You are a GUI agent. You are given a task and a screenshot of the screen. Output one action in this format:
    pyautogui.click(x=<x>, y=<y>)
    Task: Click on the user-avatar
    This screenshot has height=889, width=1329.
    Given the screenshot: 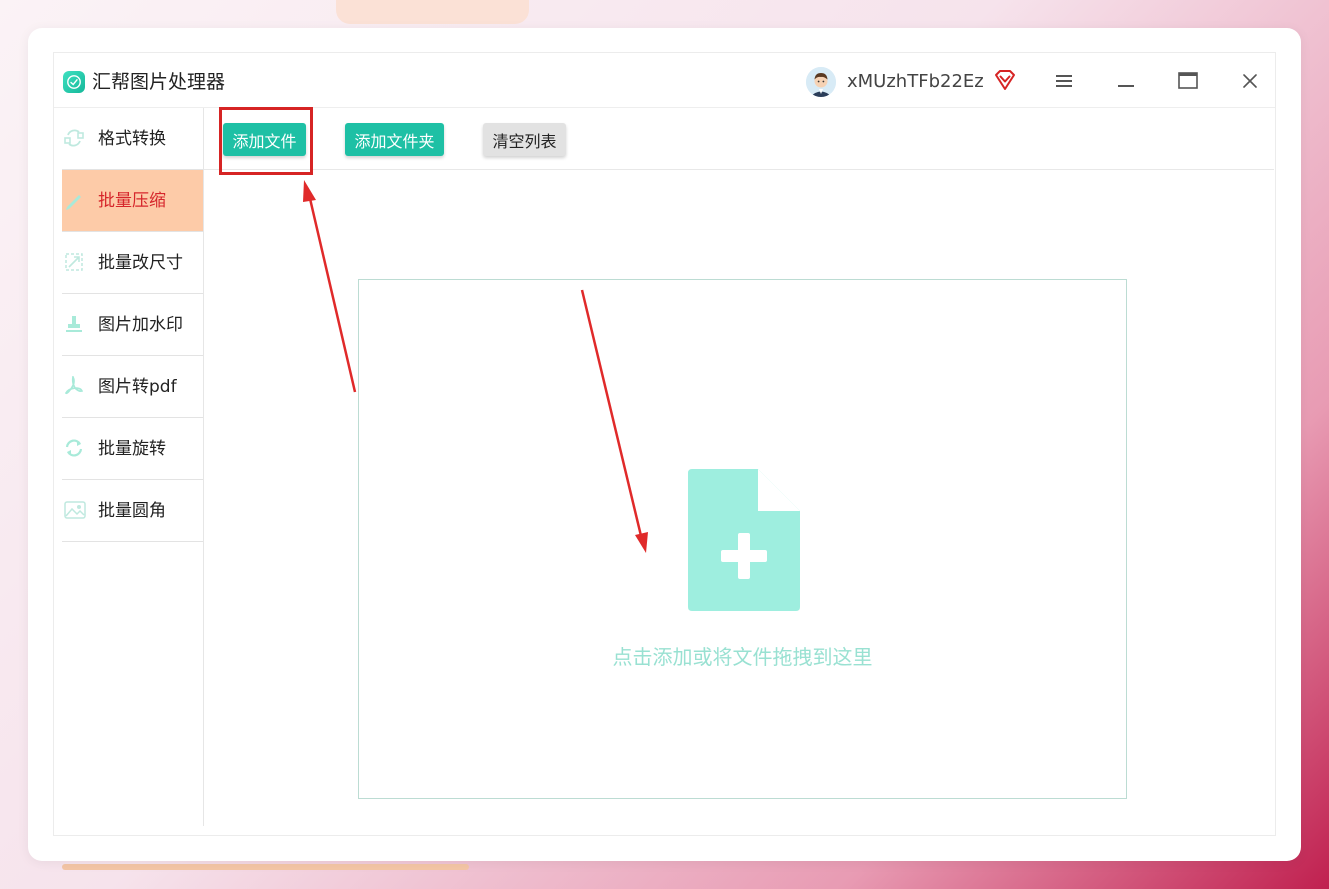 What is the action you would take?
    pyautogui.click(x=821, y=82)
    